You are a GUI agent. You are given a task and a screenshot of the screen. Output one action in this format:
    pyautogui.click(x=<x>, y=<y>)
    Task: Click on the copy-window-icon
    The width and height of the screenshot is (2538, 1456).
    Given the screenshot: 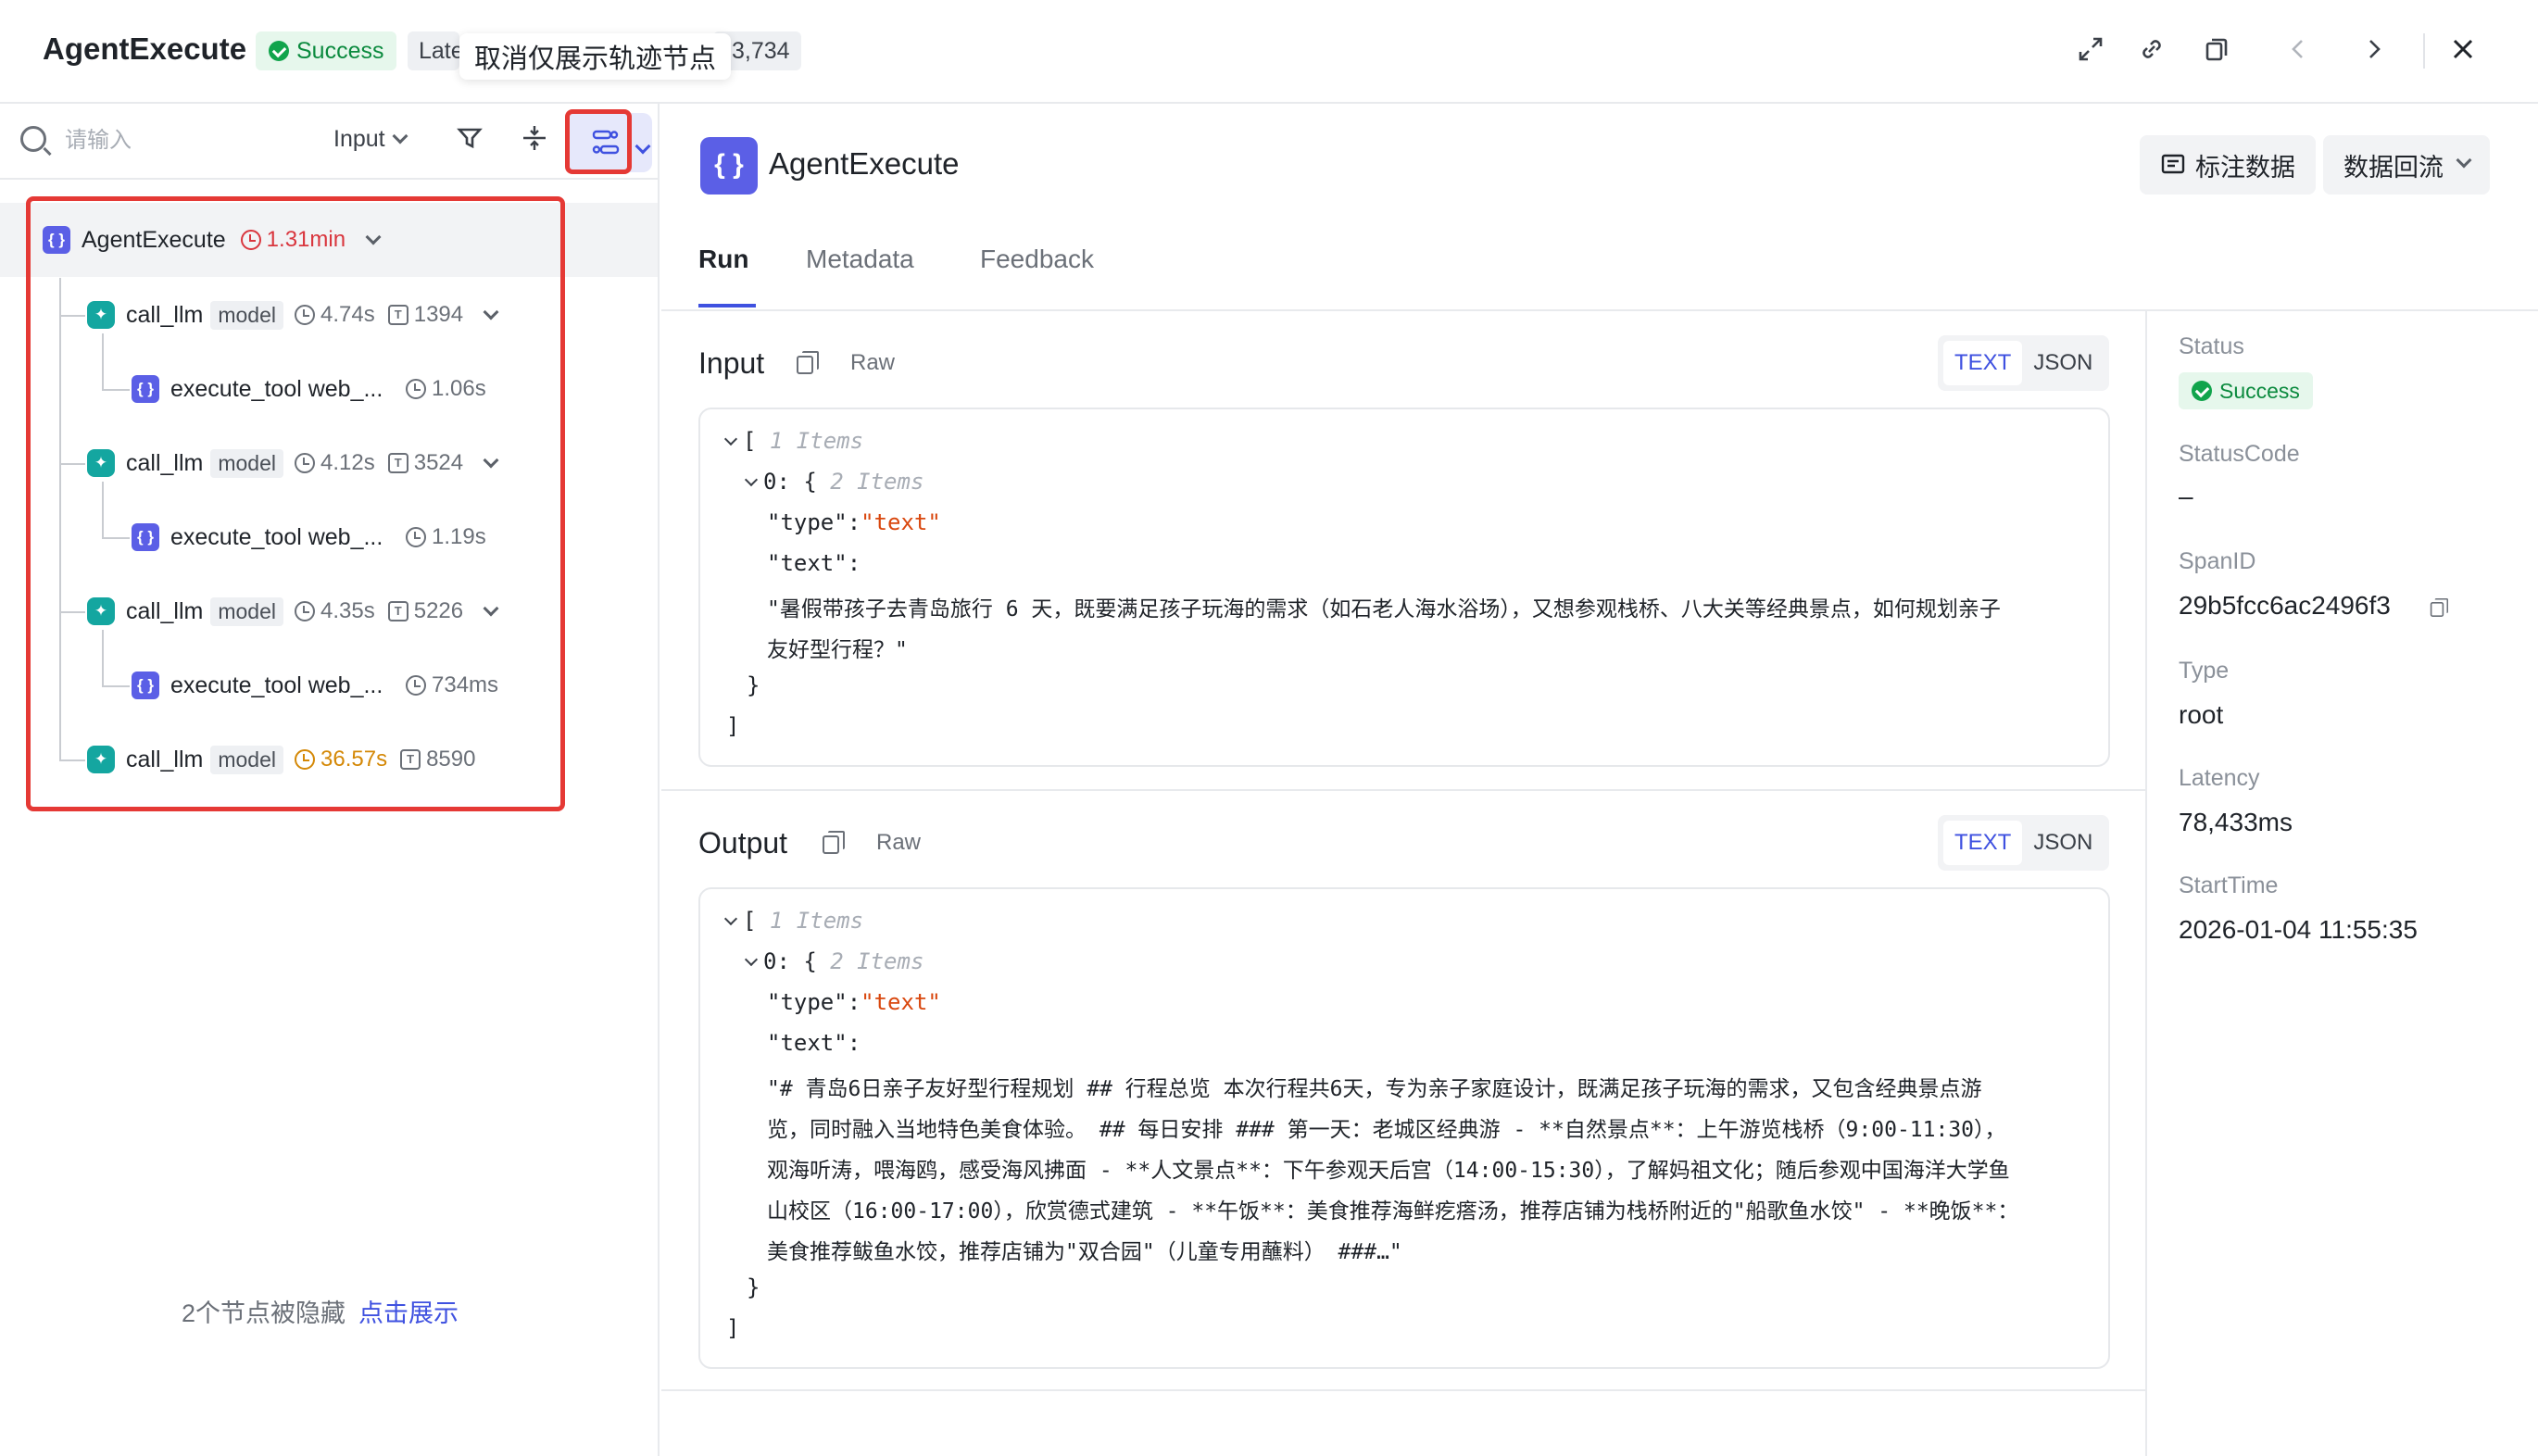 What is the action you would take?
    pyautogui.click(x=2216, y=51)
    